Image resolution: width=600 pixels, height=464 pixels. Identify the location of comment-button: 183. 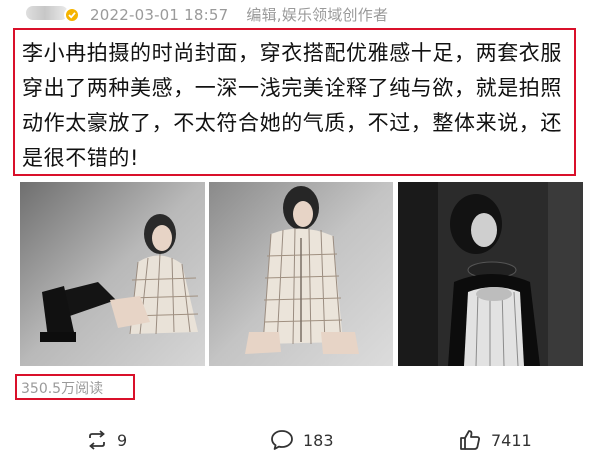
(302, 440).